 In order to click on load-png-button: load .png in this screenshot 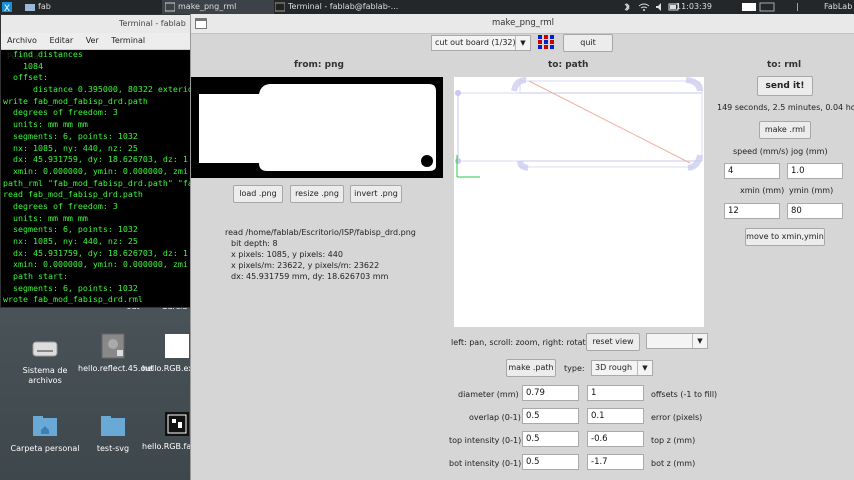, I will do `click(258, 194)`.